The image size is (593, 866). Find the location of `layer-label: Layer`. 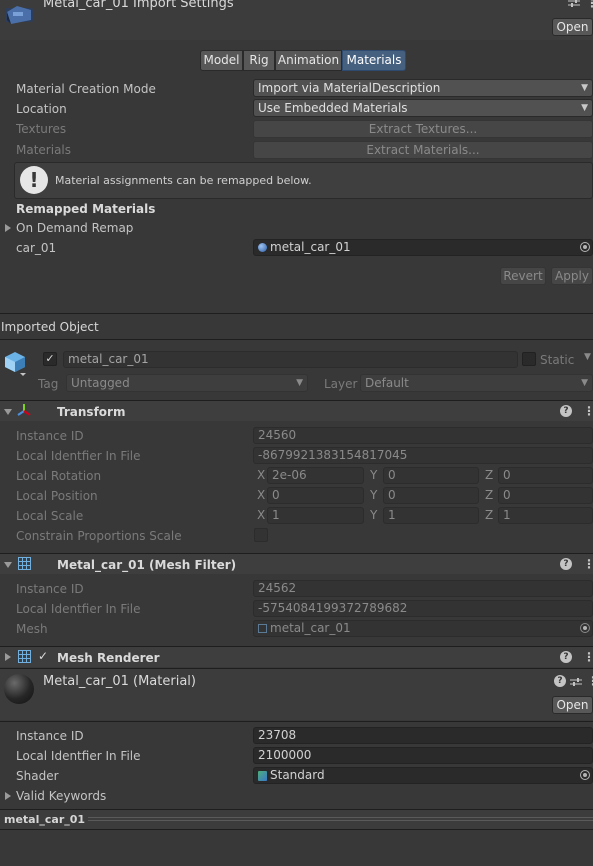

layer-label: Layer is located at coordinates (341, 384).